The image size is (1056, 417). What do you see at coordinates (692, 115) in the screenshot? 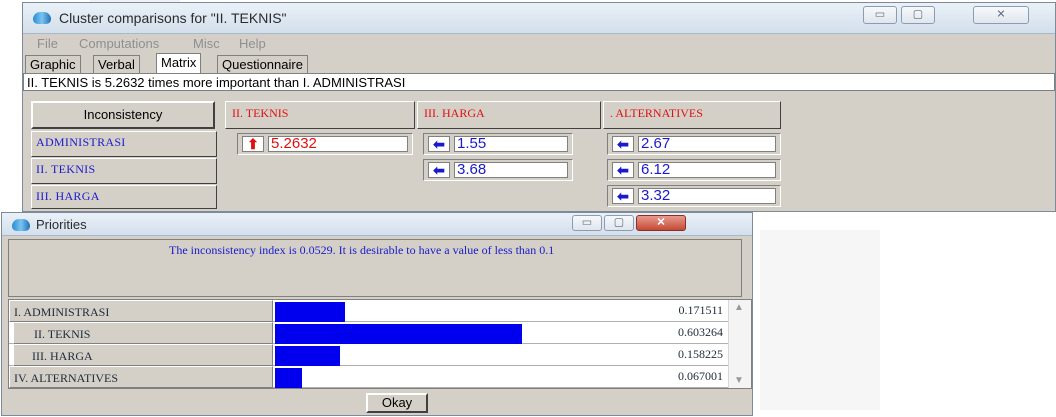
I see `column-header-alternatives: . ALTERNATIVES` at bounding box center [692, 115].